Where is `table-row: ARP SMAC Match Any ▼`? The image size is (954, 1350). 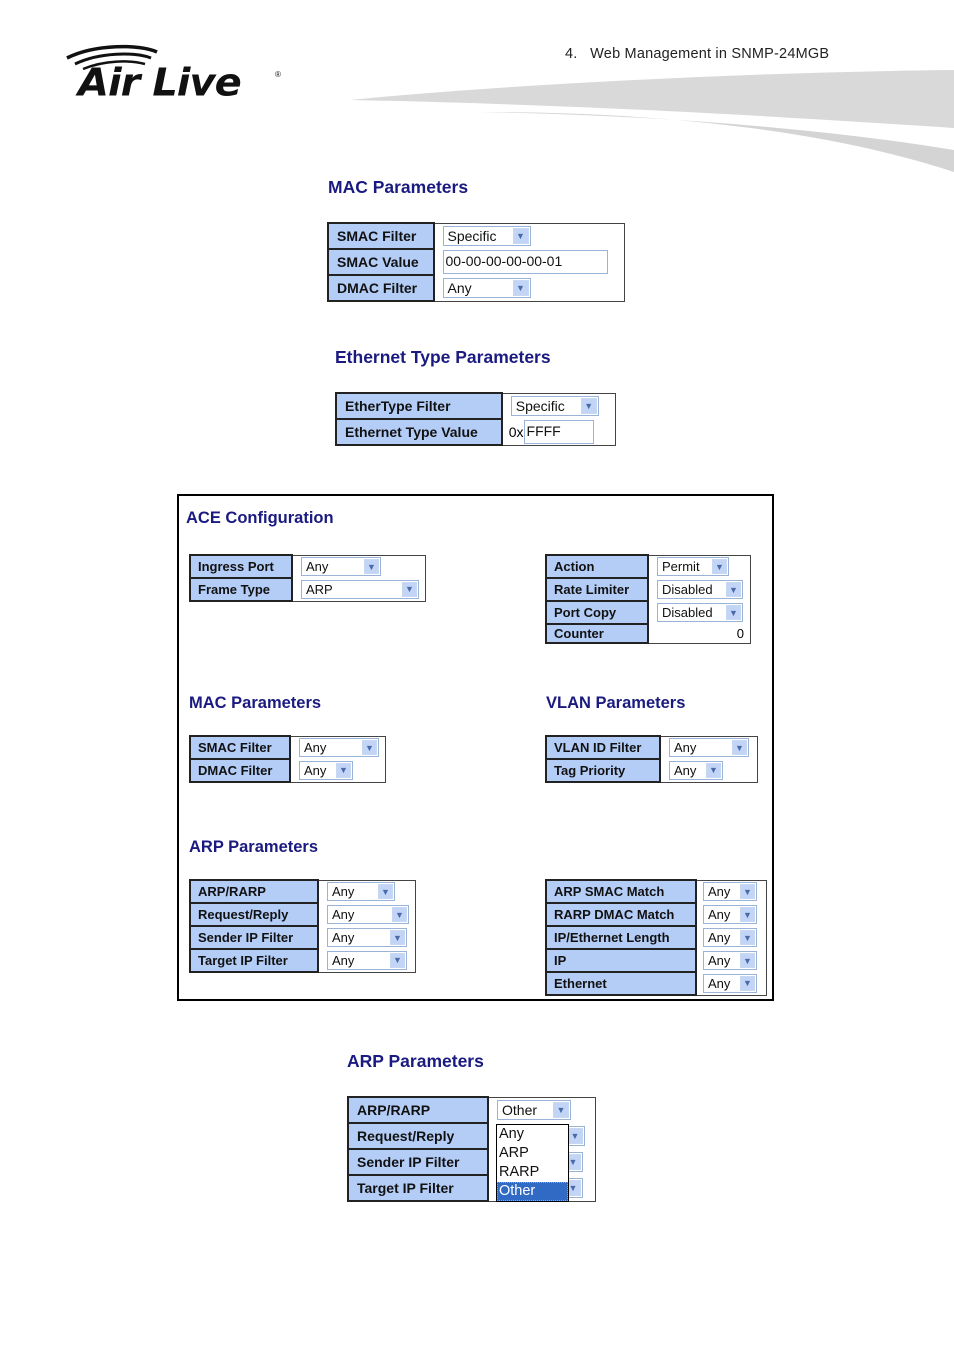
table-row: ARP SMAC Match Any ▼ is located at coordinates (656, 891).